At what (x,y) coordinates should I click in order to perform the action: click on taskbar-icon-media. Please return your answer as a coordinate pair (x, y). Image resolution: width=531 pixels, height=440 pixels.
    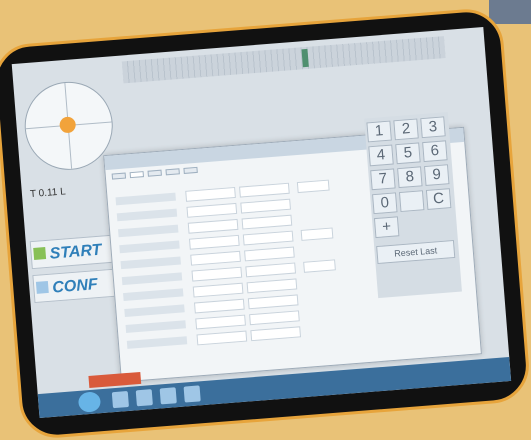
    Looking at the image, I should click on (168, 396).